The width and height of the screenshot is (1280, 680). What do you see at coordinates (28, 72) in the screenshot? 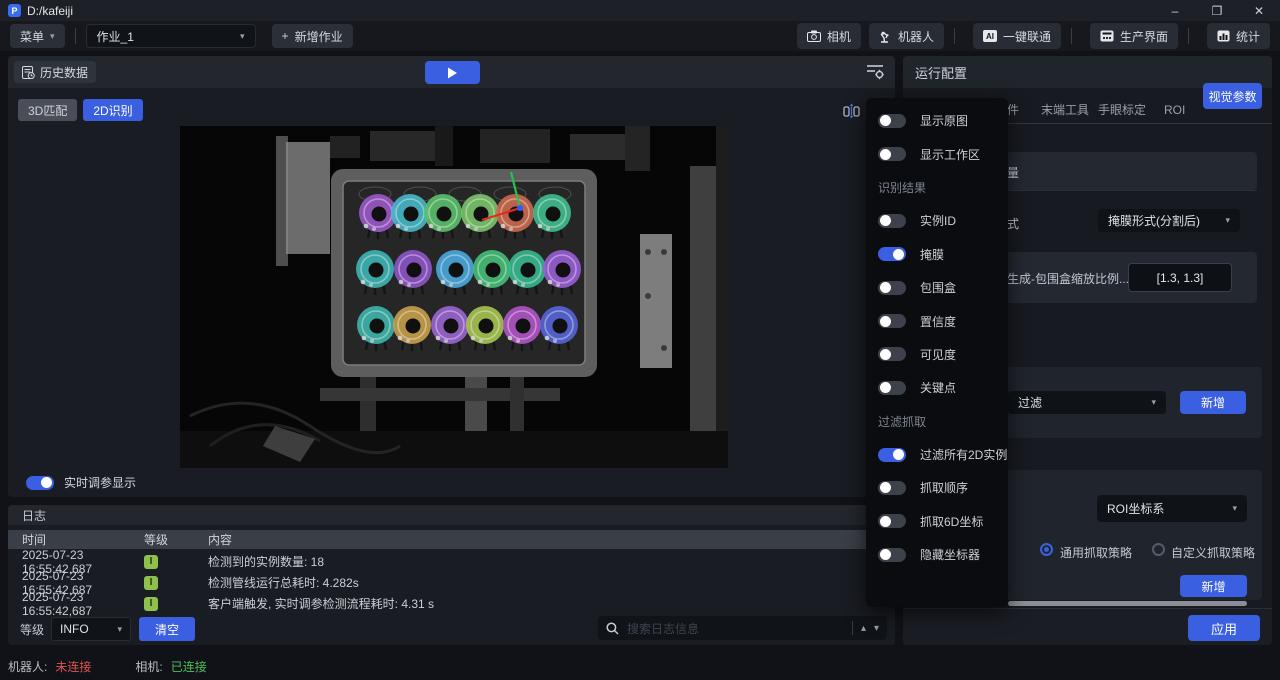
I see `history-icon` at bounding box center [28, 72].